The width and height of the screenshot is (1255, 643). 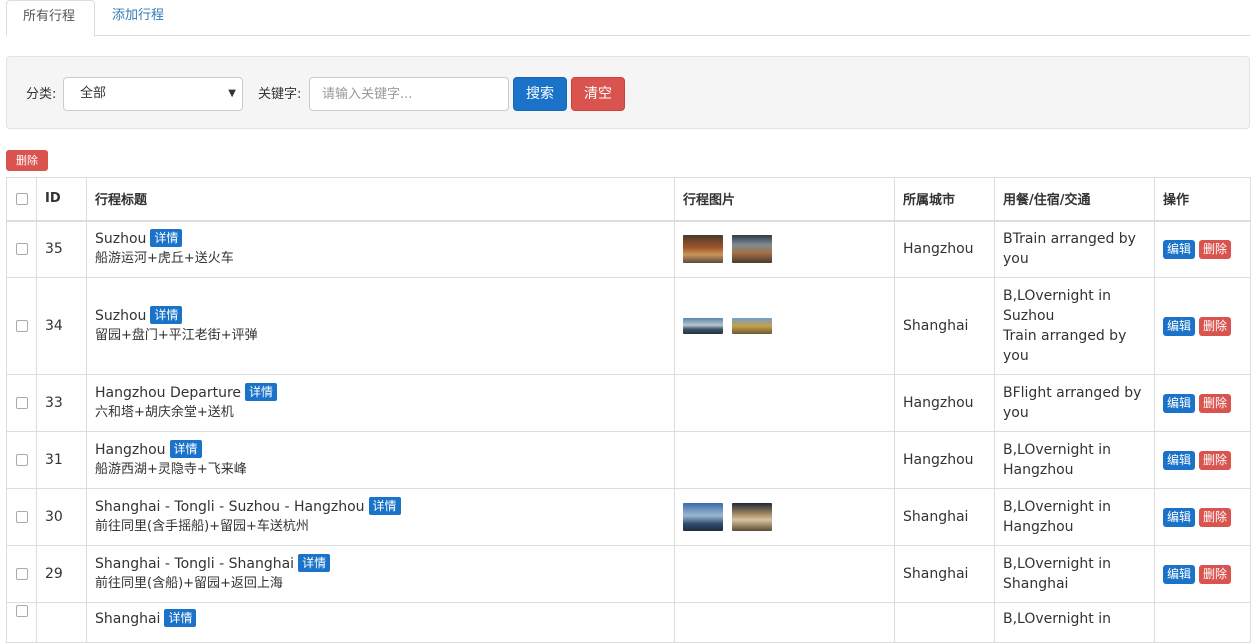 What do you see at coordinates (61, 622) in the screenshot?
I see `row-id` at bounding box center [61, 622].